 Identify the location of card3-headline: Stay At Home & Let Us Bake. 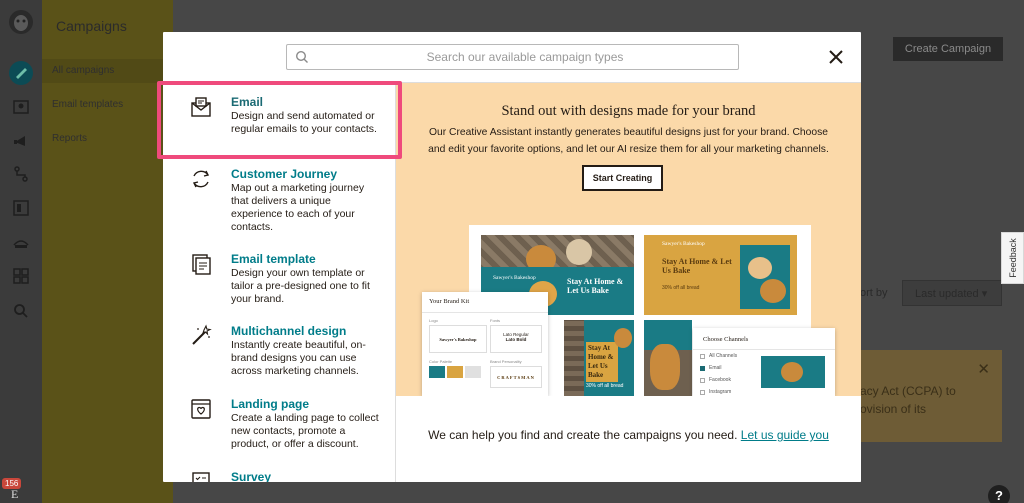
(602, 362).